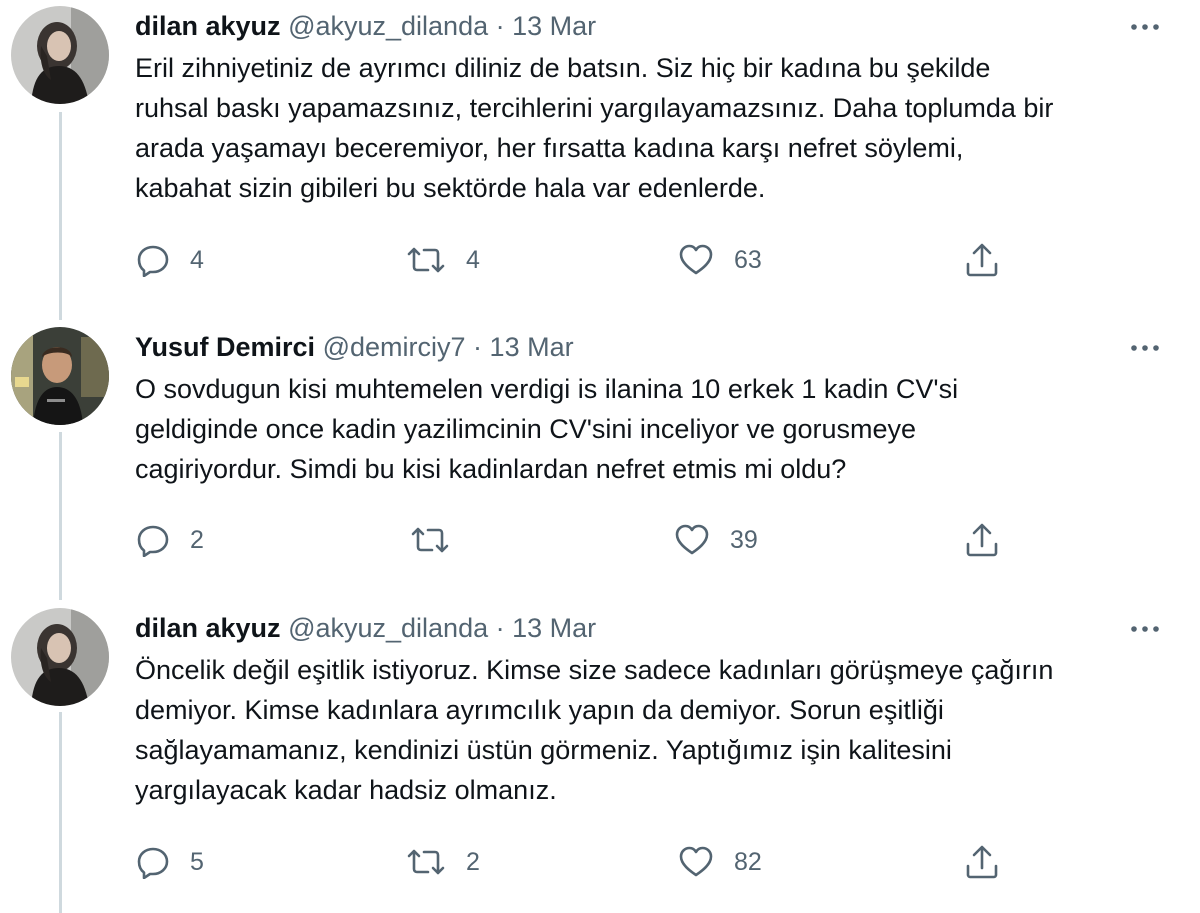 The image size is (1200, 913). Describe the element at coordinates (225, 347) in the screenshot. I see `author-name: Yusuf Demirci` at that location.